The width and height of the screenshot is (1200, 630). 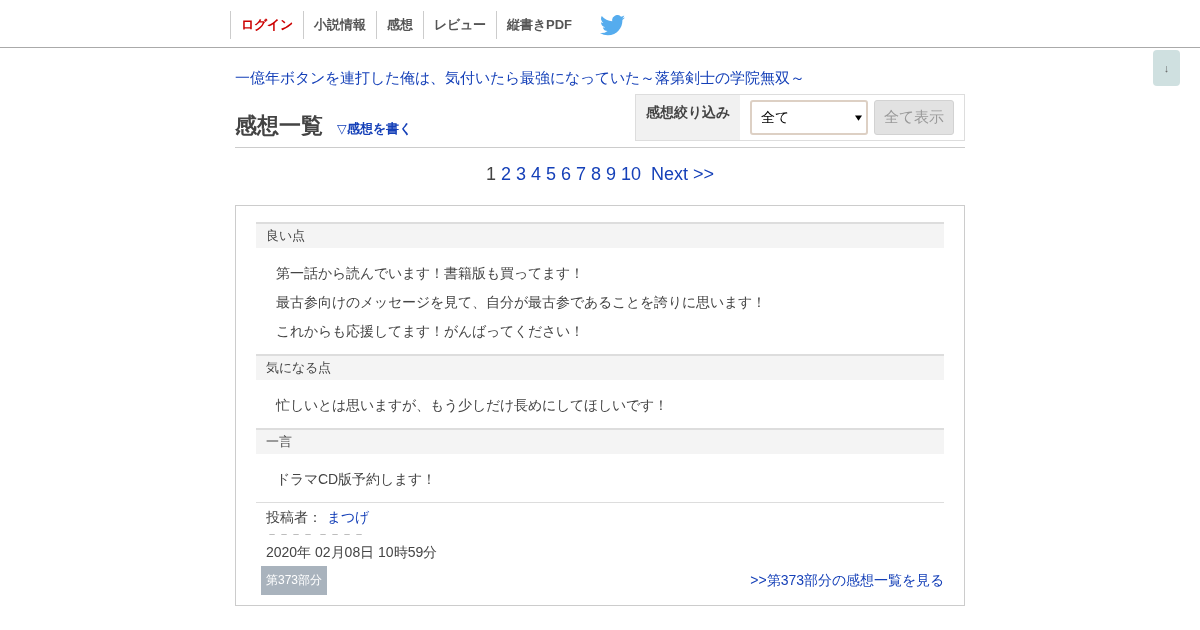 What do you see at coordinates (600, 78) in the screenshot?
I see `novel-title-link: 一億年ボタンを連打した俺は、気付いたら最強になっていた～落第剣士の学院無双～` at bounding box center [600, 78].